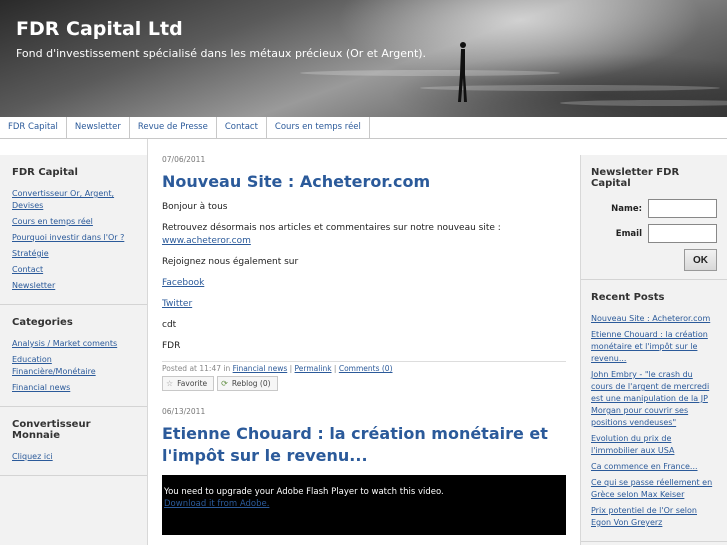  I want to click on newsletter-section: Newsletter FDR Capital Name: Email OK, so click(654, 217).